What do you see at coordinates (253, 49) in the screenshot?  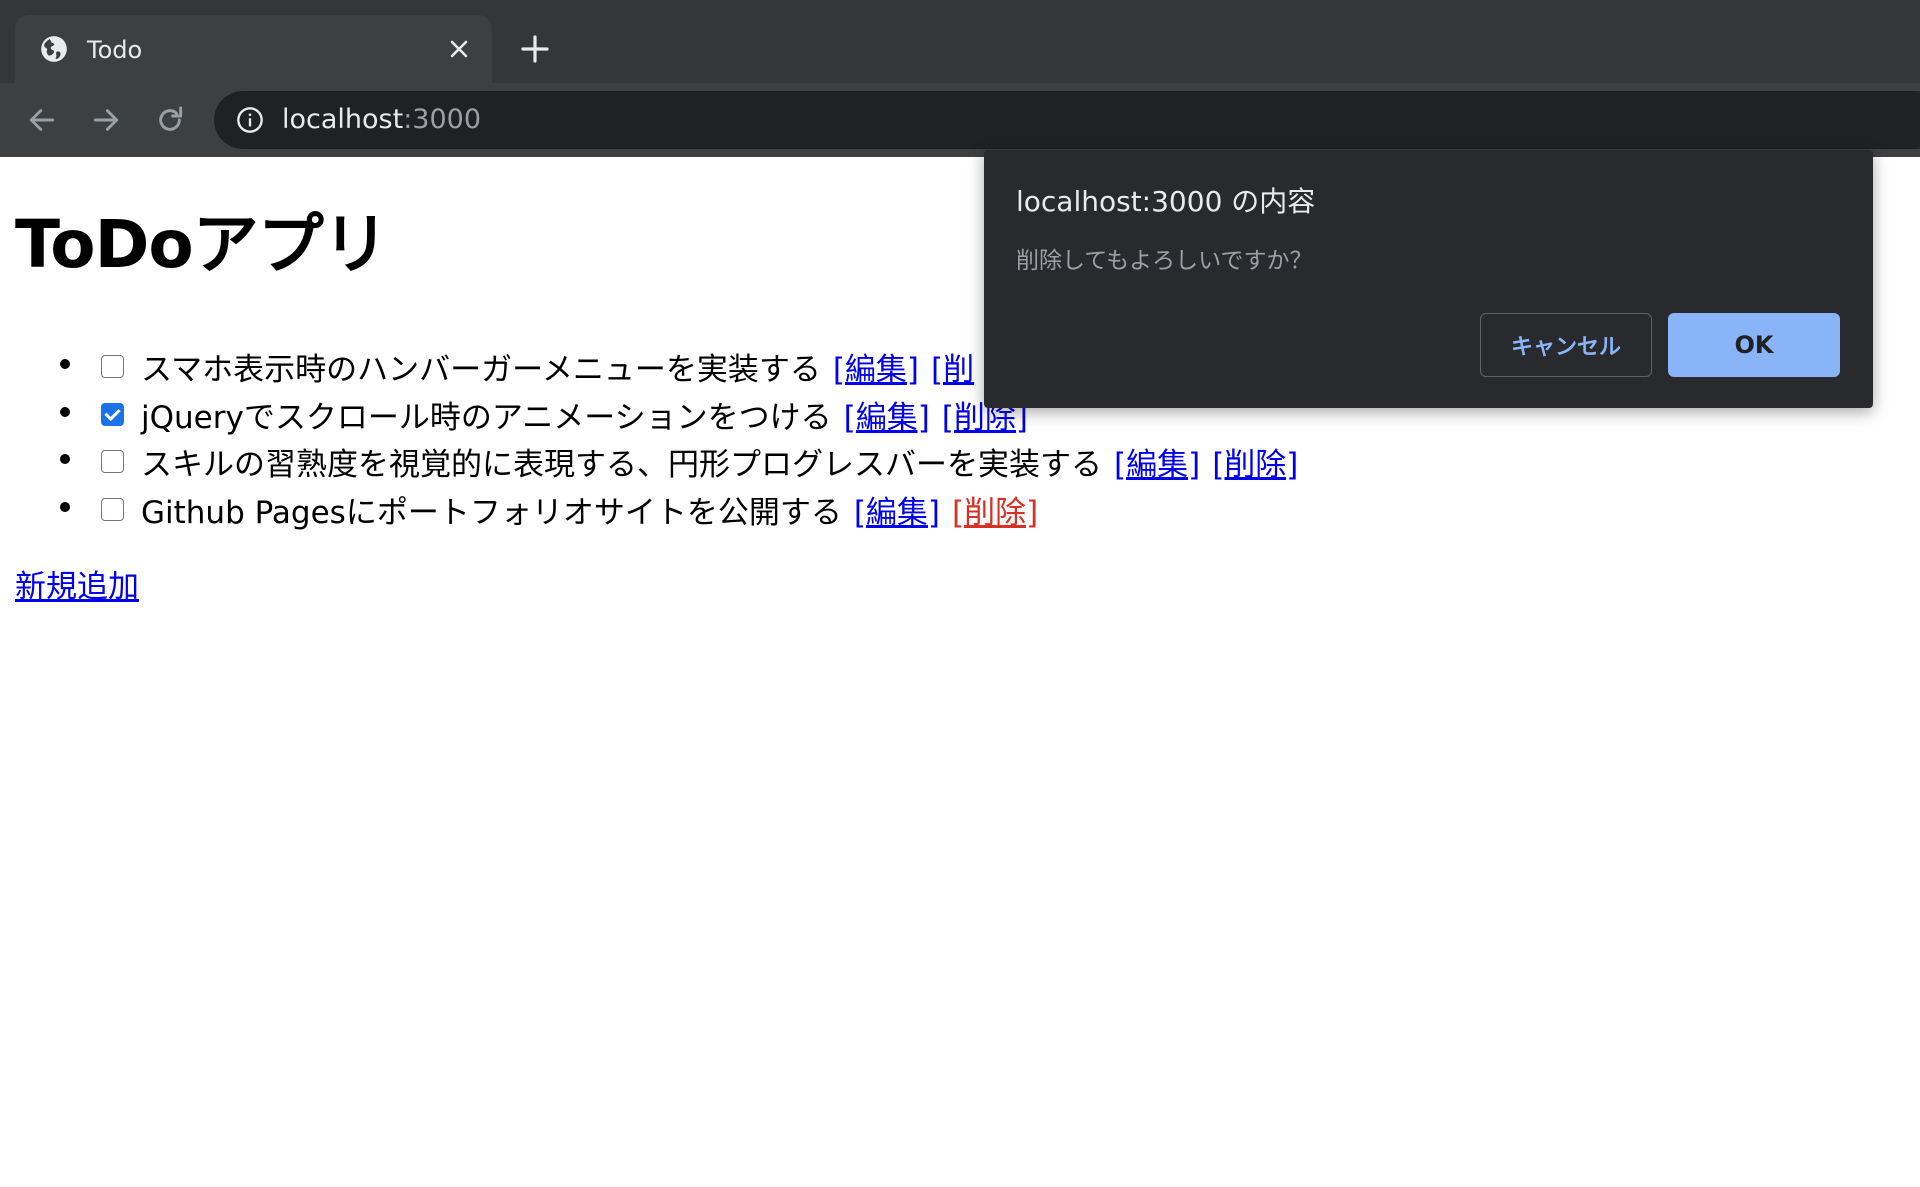 I see `browser-tab: Todo` at bounding box center [253, 49].